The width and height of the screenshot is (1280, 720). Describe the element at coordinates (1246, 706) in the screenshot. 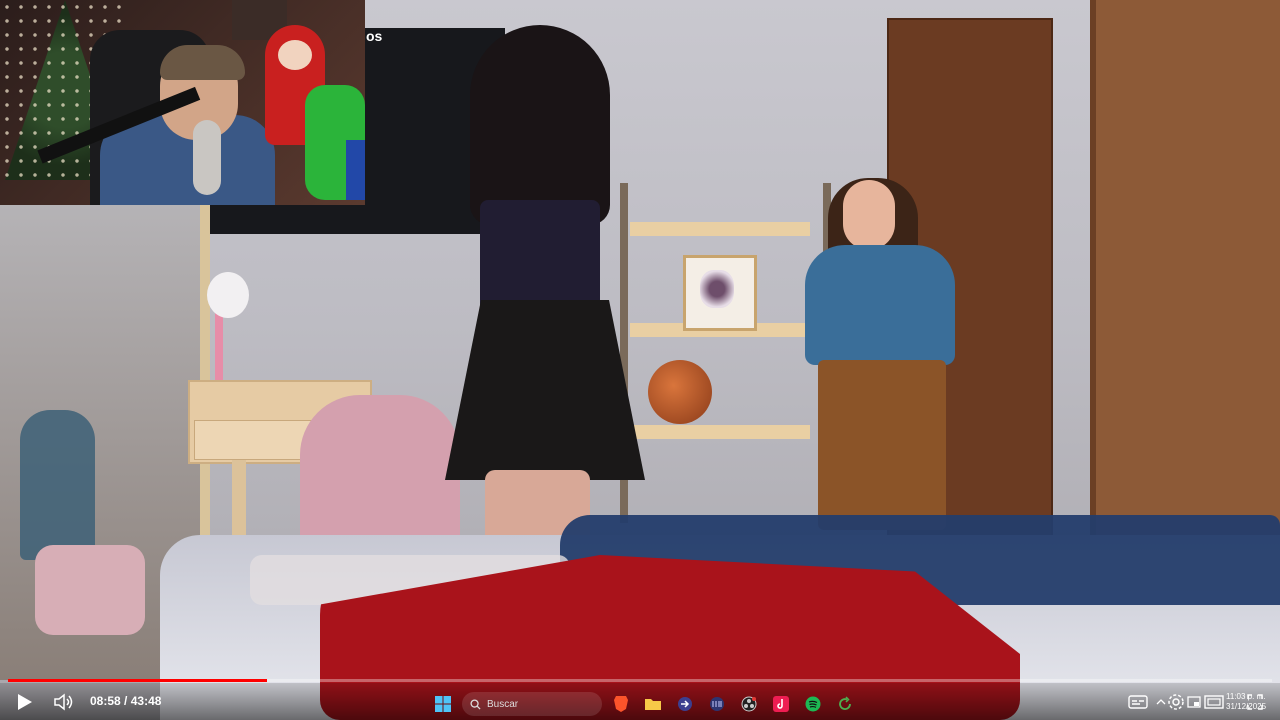

I see `clock-date: 31/12/2025` at that location.